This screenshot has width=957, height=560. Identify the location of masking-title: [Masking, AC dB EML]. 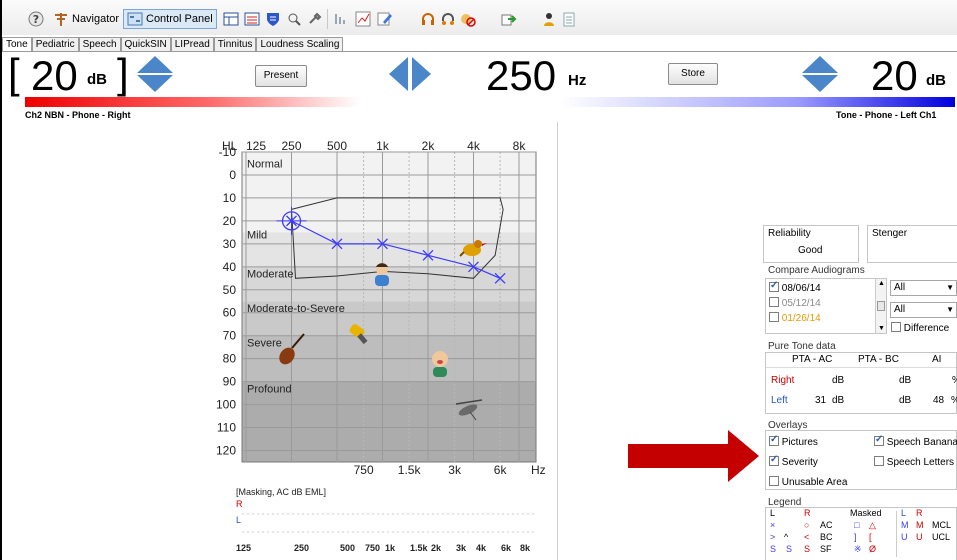
(281, 492).